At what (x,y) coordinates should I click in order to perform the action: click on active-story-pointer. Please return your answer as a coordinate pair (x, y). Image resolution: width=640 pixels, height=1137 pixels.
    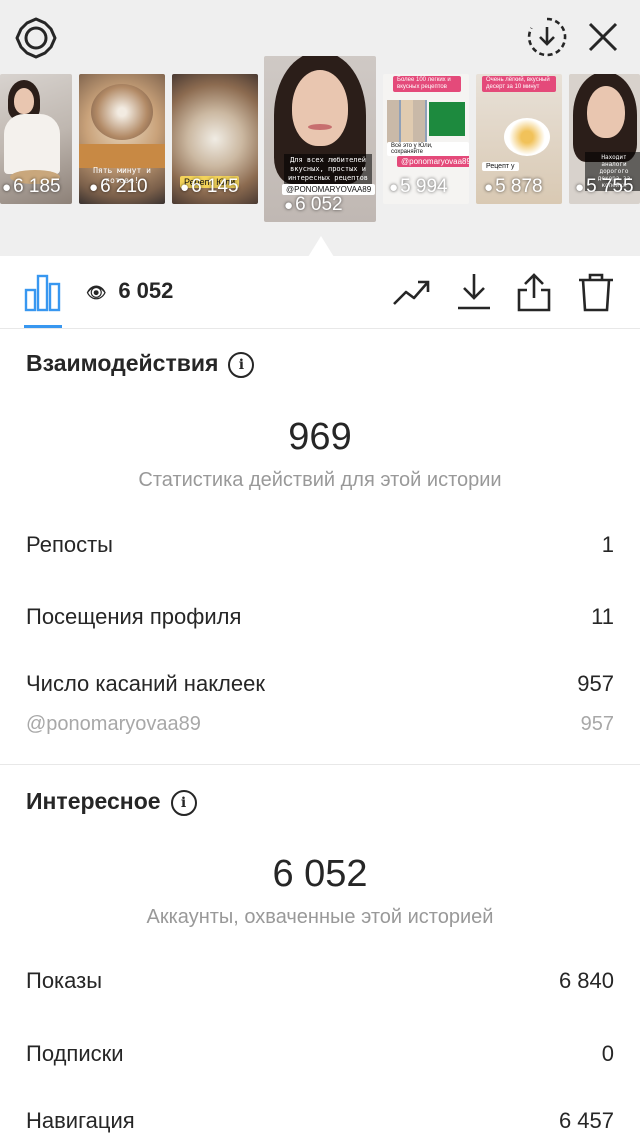
    Looking at the image, I should click on (321, 246).